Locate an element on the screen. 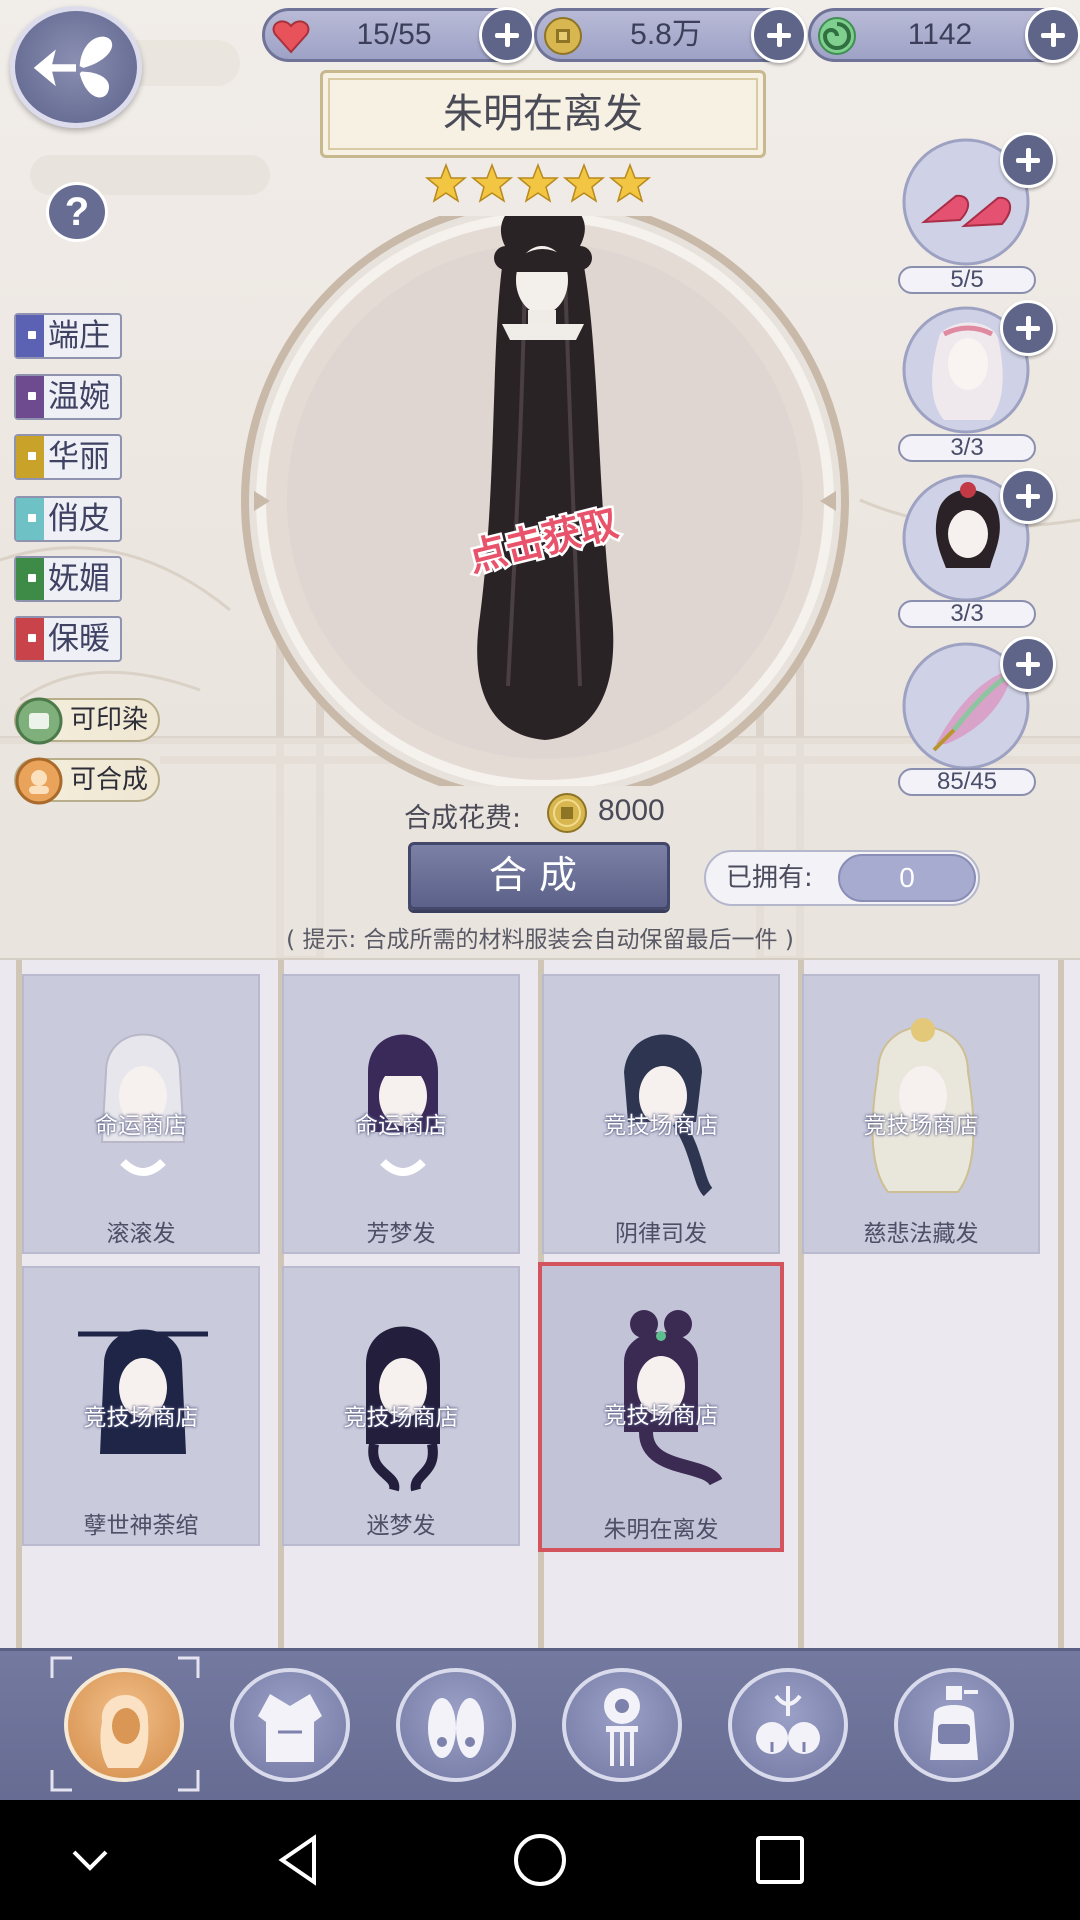 This screenshot has width=1080, height=1920. star-rating is located at coordinates (538, 182).